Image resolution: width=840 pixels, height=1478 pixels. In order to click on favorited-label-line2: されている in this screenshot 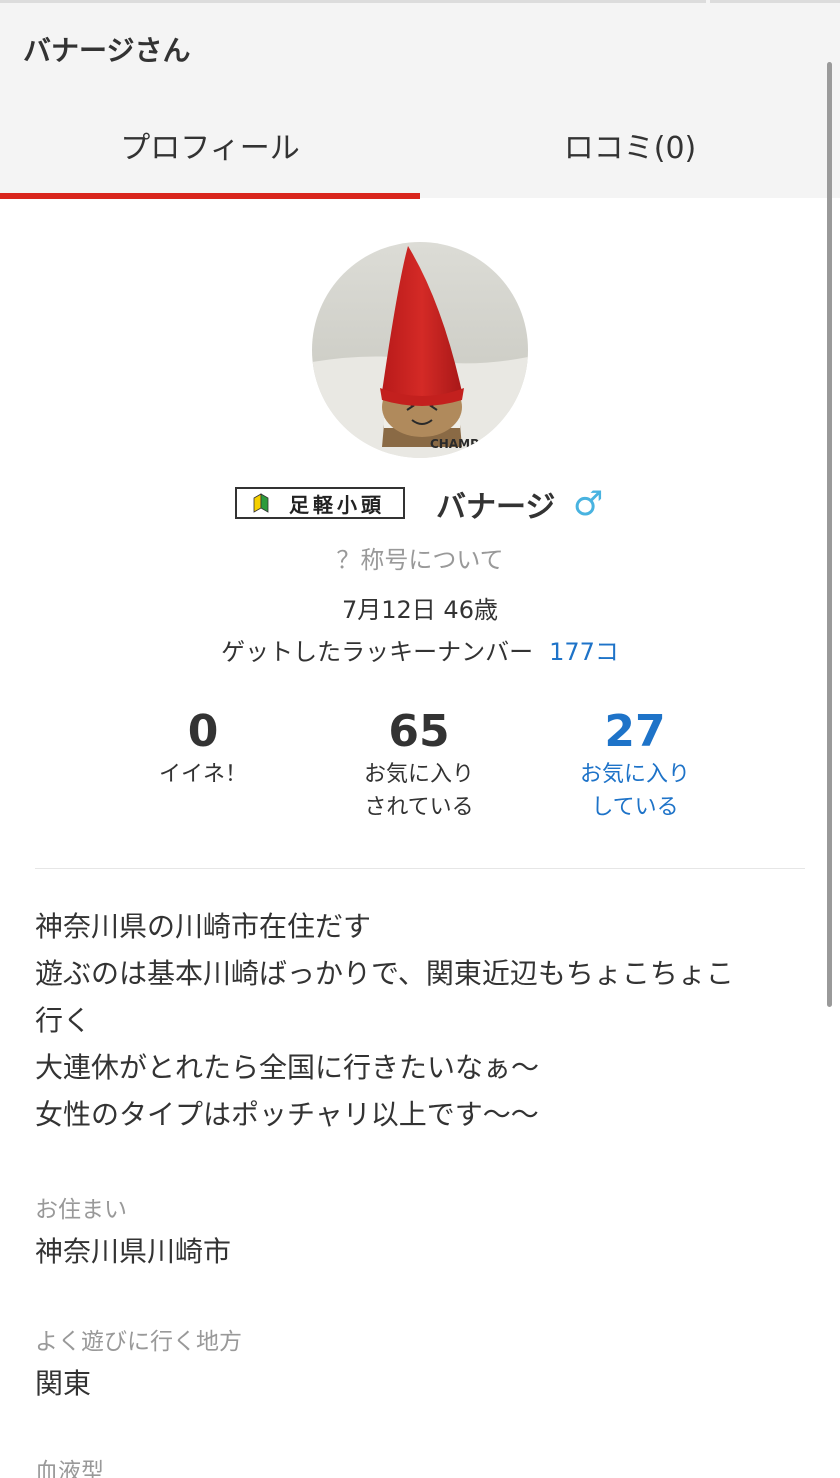, I will do `click(419, 807)`.